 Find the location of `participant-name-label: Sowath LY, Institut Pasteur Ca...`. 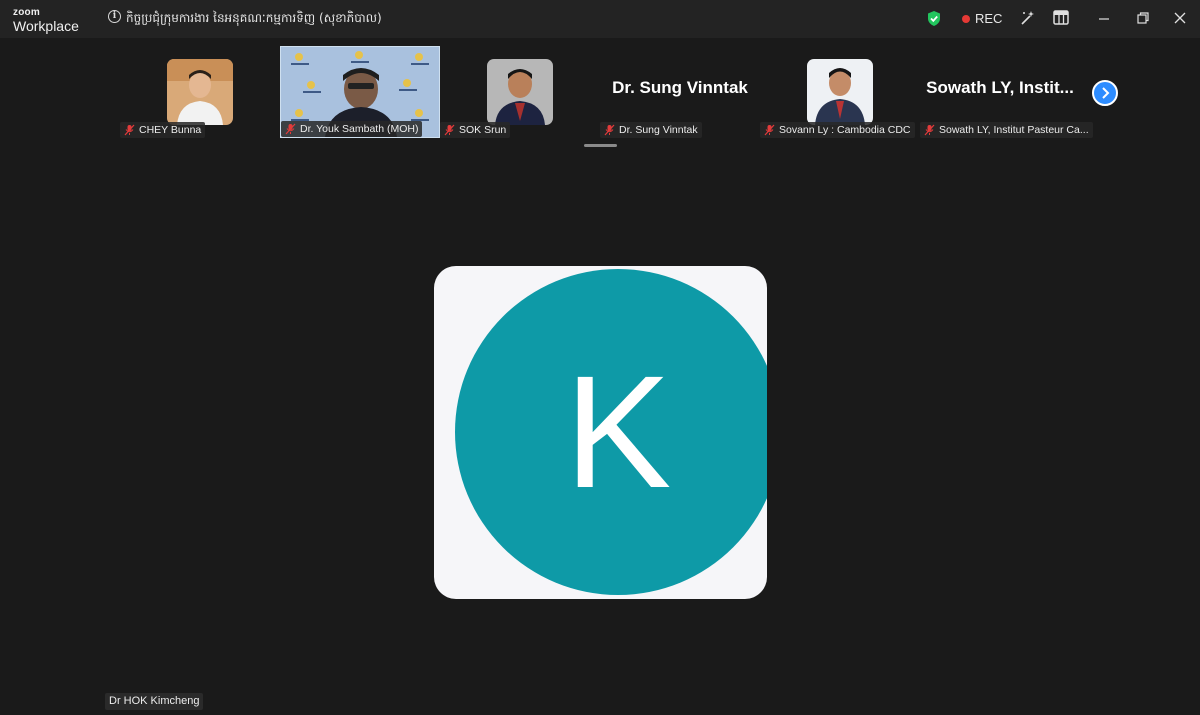

participant-name-label: Sowath LY, Institut Pasteur Ca... is located at coordinates (1006, 130).